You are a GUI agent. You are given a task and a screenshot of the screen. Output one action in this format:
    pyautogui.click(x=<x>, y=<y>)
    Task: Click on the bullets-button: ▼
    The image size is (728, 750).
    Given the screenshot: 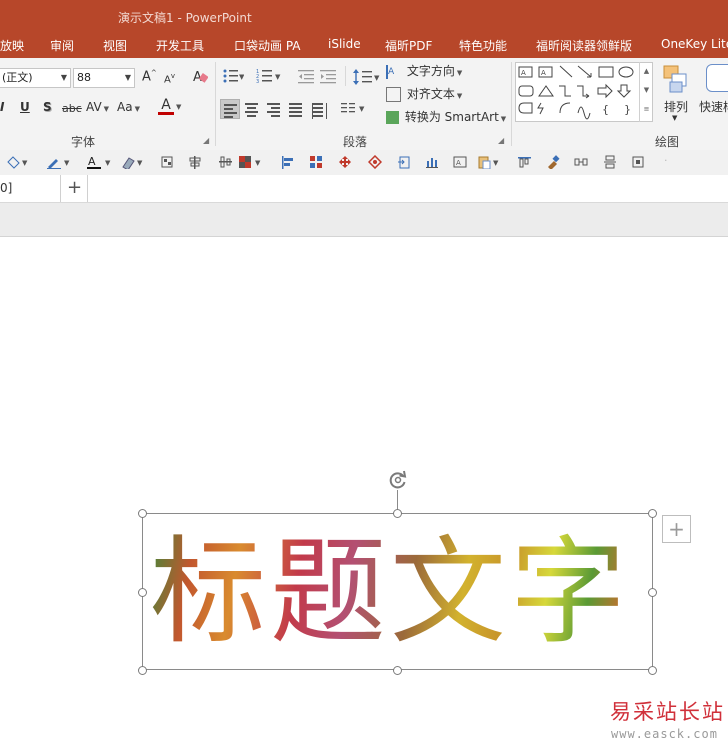 What is the action you would take?
    pyautogui.click(x=233, y=77)
    